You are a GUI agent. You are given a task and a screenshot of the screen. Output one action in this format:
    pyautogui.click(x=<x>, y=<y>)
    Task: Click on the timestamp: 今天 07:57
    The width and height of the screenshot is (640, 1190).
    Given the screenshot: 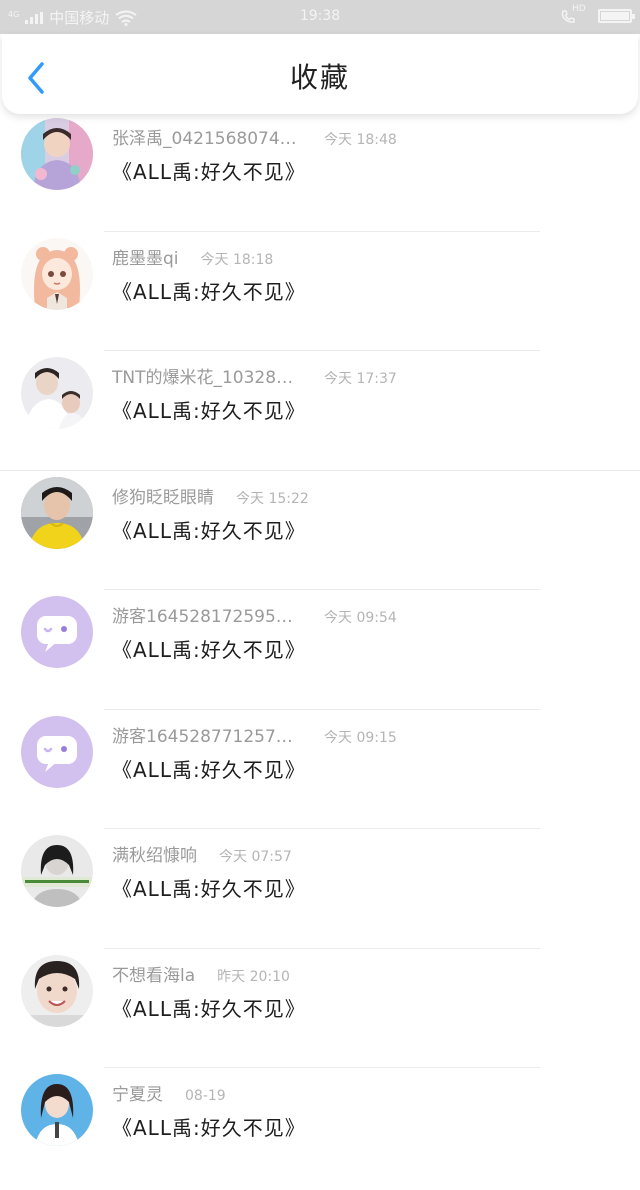 What is the action you would take?
    pyautogui.click(x=255, y=857)
    